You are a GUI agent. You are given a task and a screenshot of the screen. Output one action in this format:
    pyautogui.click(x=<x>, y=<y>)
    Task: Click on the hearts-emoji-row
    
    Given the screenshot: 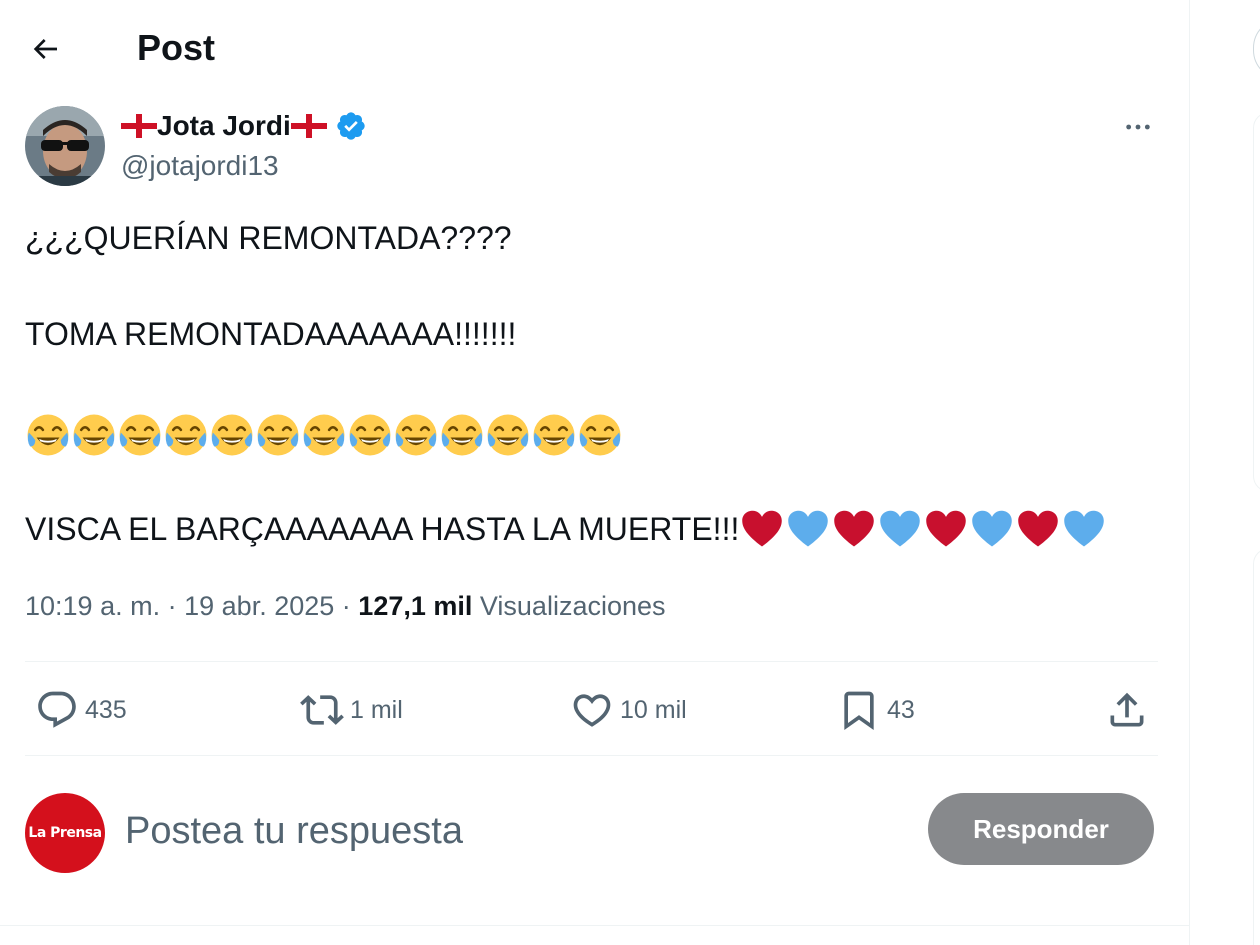 What is the action you would take?
    pyautogui.click(x=923, y=528)
    